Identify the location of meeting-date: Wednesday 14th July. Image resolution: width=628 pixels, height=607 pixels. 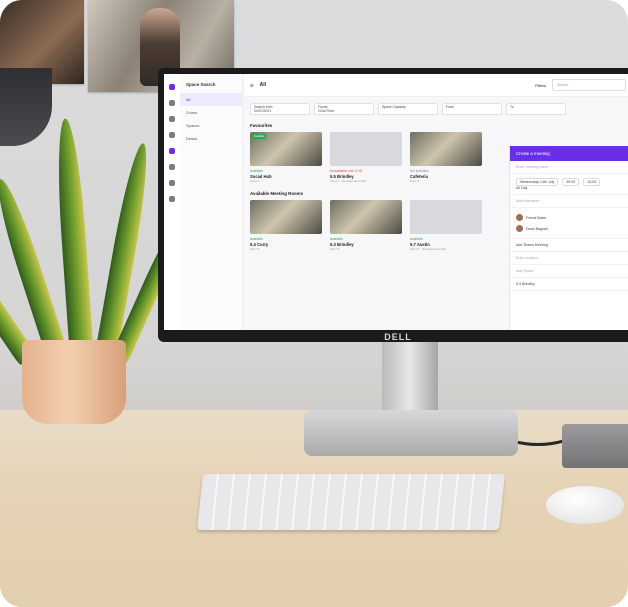
(537, 182).